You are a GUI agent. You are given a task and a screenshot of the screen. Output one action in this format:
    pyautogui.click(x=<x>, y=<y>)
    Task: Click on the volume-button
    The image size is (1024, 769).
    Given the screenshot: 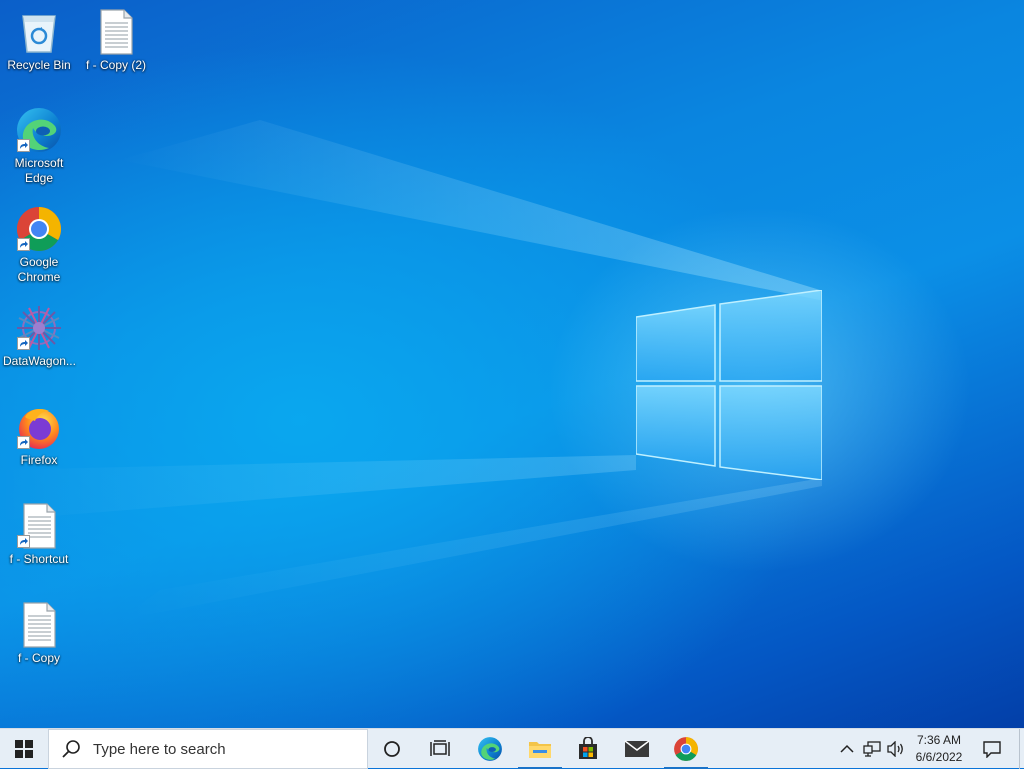 What is the action you would take?
    pyautogui.click(x=896, y=749)
    